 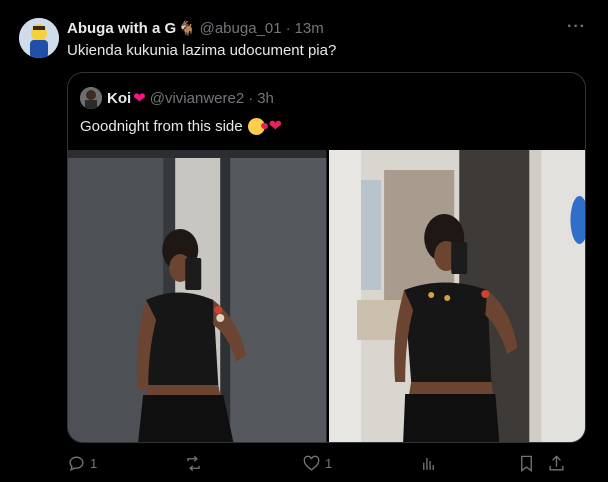 What do you see at coordinates (119, 98) in the screenshot?
I see `quote-author-name: Koi` at bounding box center [119, 98].